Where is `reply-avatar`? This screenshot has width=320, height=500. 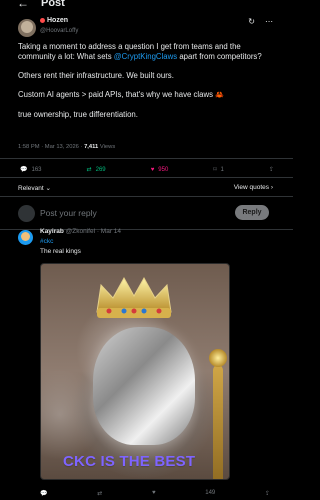
reply-avatar is located at coordinates (26, 213).